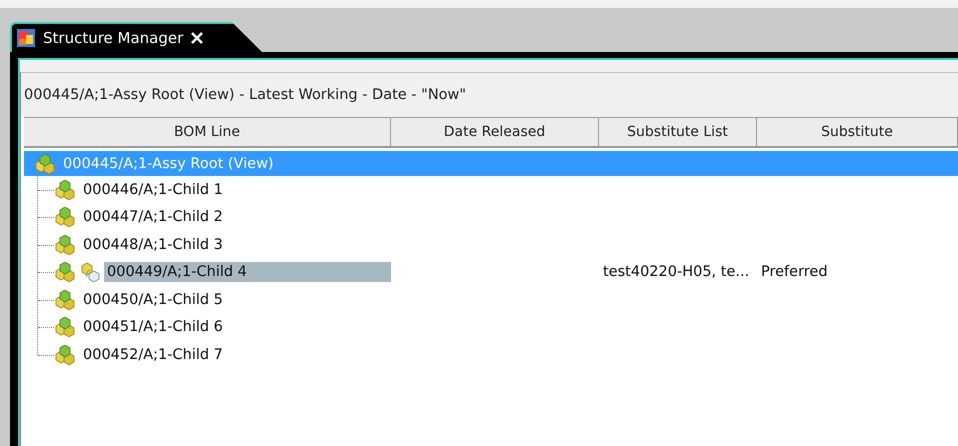 The width and height of the screenshot is (958, 446). I want to click on column-header: Date Released, so click(495, 132).